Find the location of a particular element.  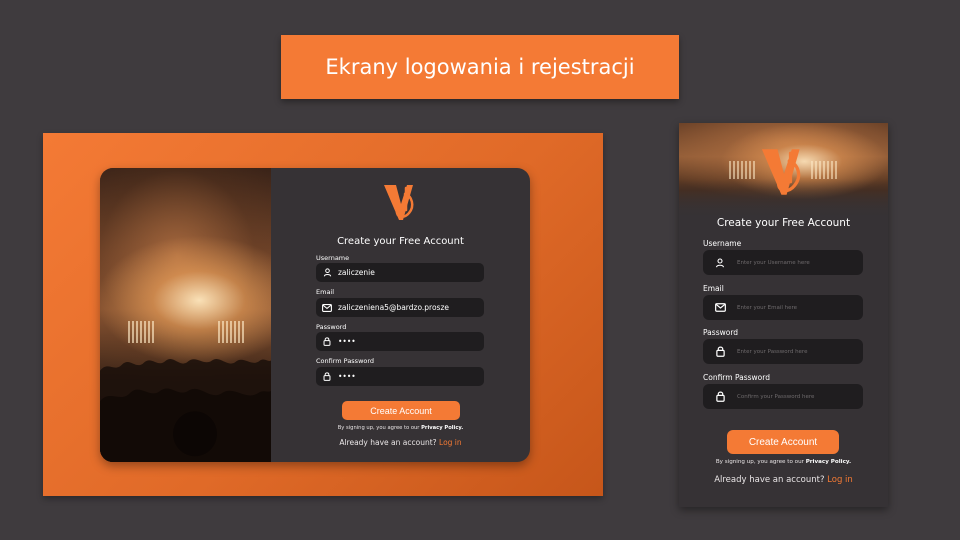

password-field: Enter your Password here is located at coordinates (783, 351).